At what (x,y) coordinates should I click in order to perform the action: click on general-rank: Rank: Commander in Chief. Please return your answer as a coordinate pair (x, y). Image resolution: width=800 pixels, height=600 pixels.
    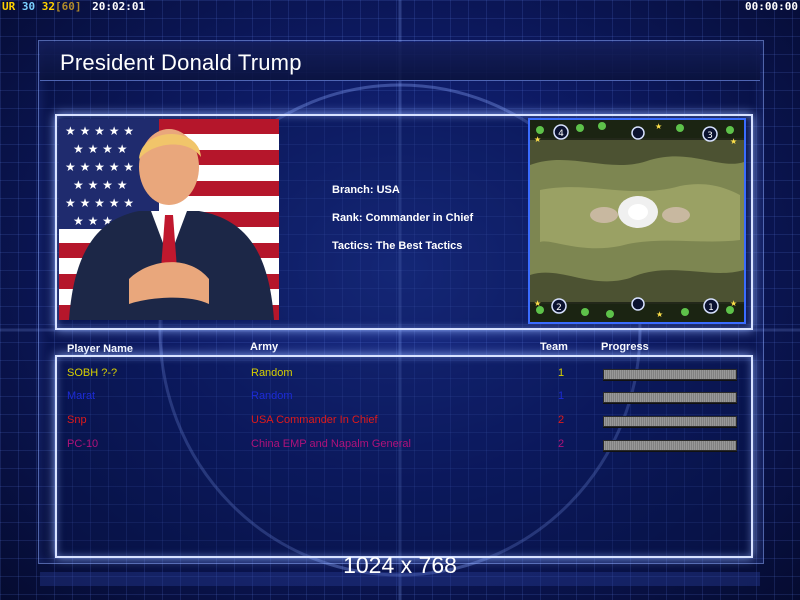
    Looking at the image, I should click on (403, 218).